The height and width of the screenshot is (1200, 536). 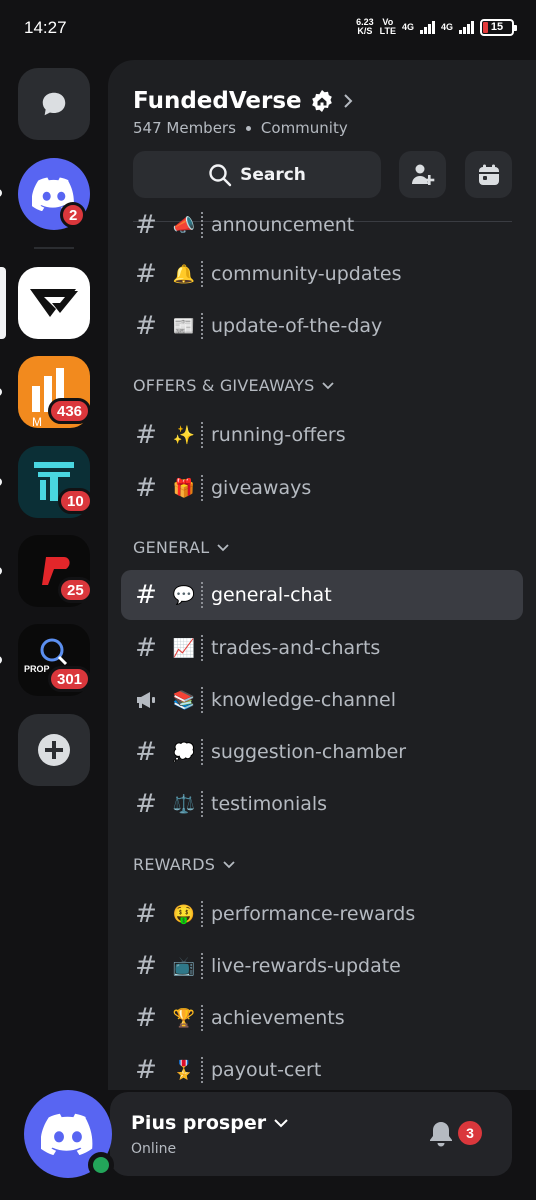 I want to click on category-rewards: REWARDS, so click(x=184, y=864).